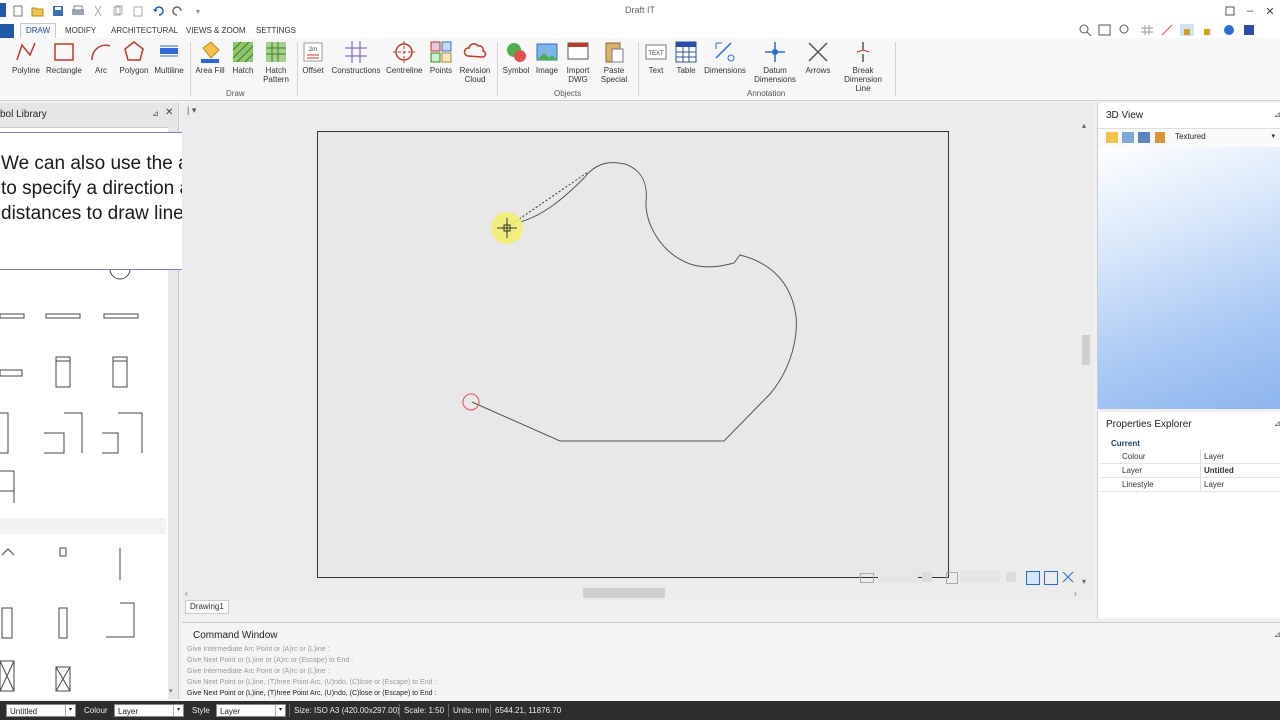 The height and width of the screenshot is (720, 1280). I want to click on arc-button: Arc, so click(101, 57).